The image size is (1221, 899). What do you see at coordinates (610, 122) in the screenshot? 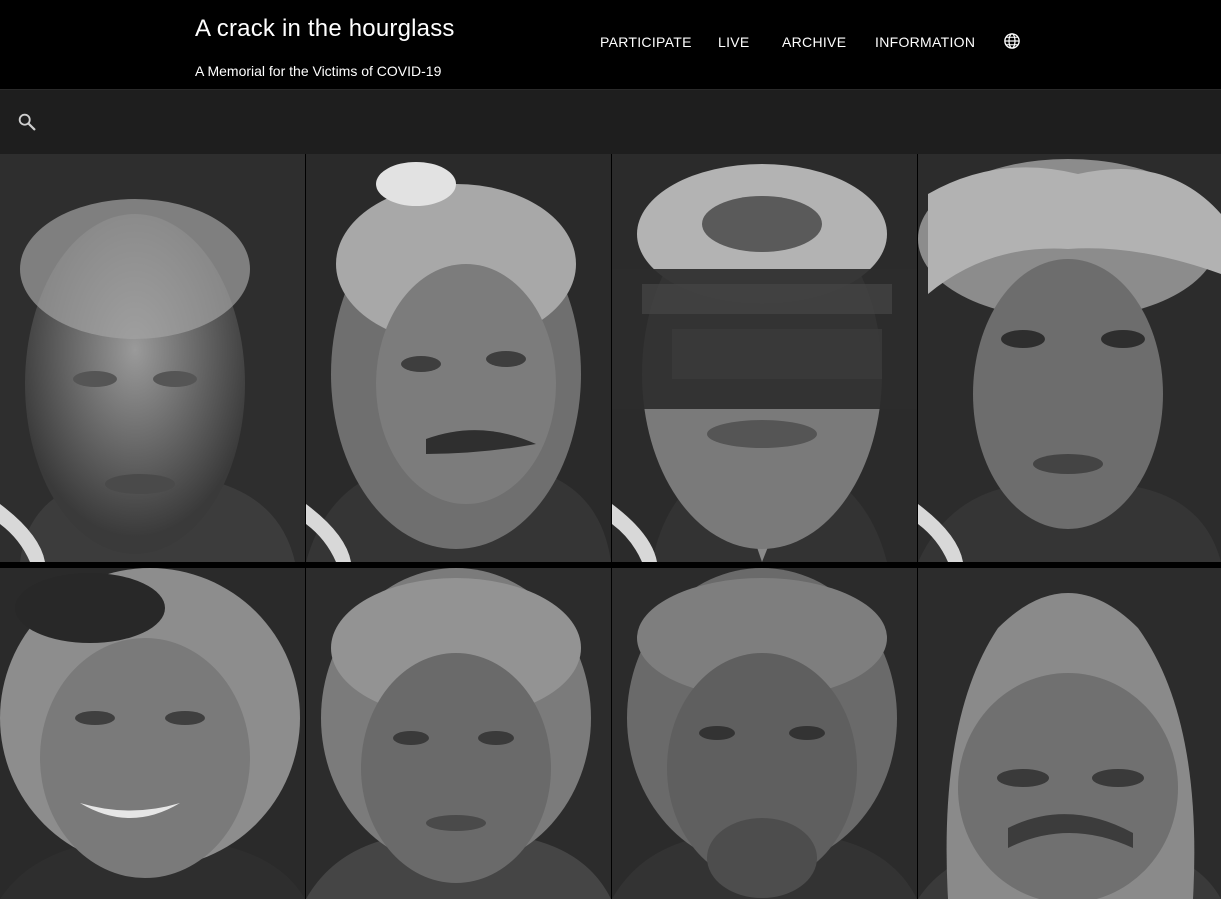
I see `search-bar` at bounding box center [610, 122].